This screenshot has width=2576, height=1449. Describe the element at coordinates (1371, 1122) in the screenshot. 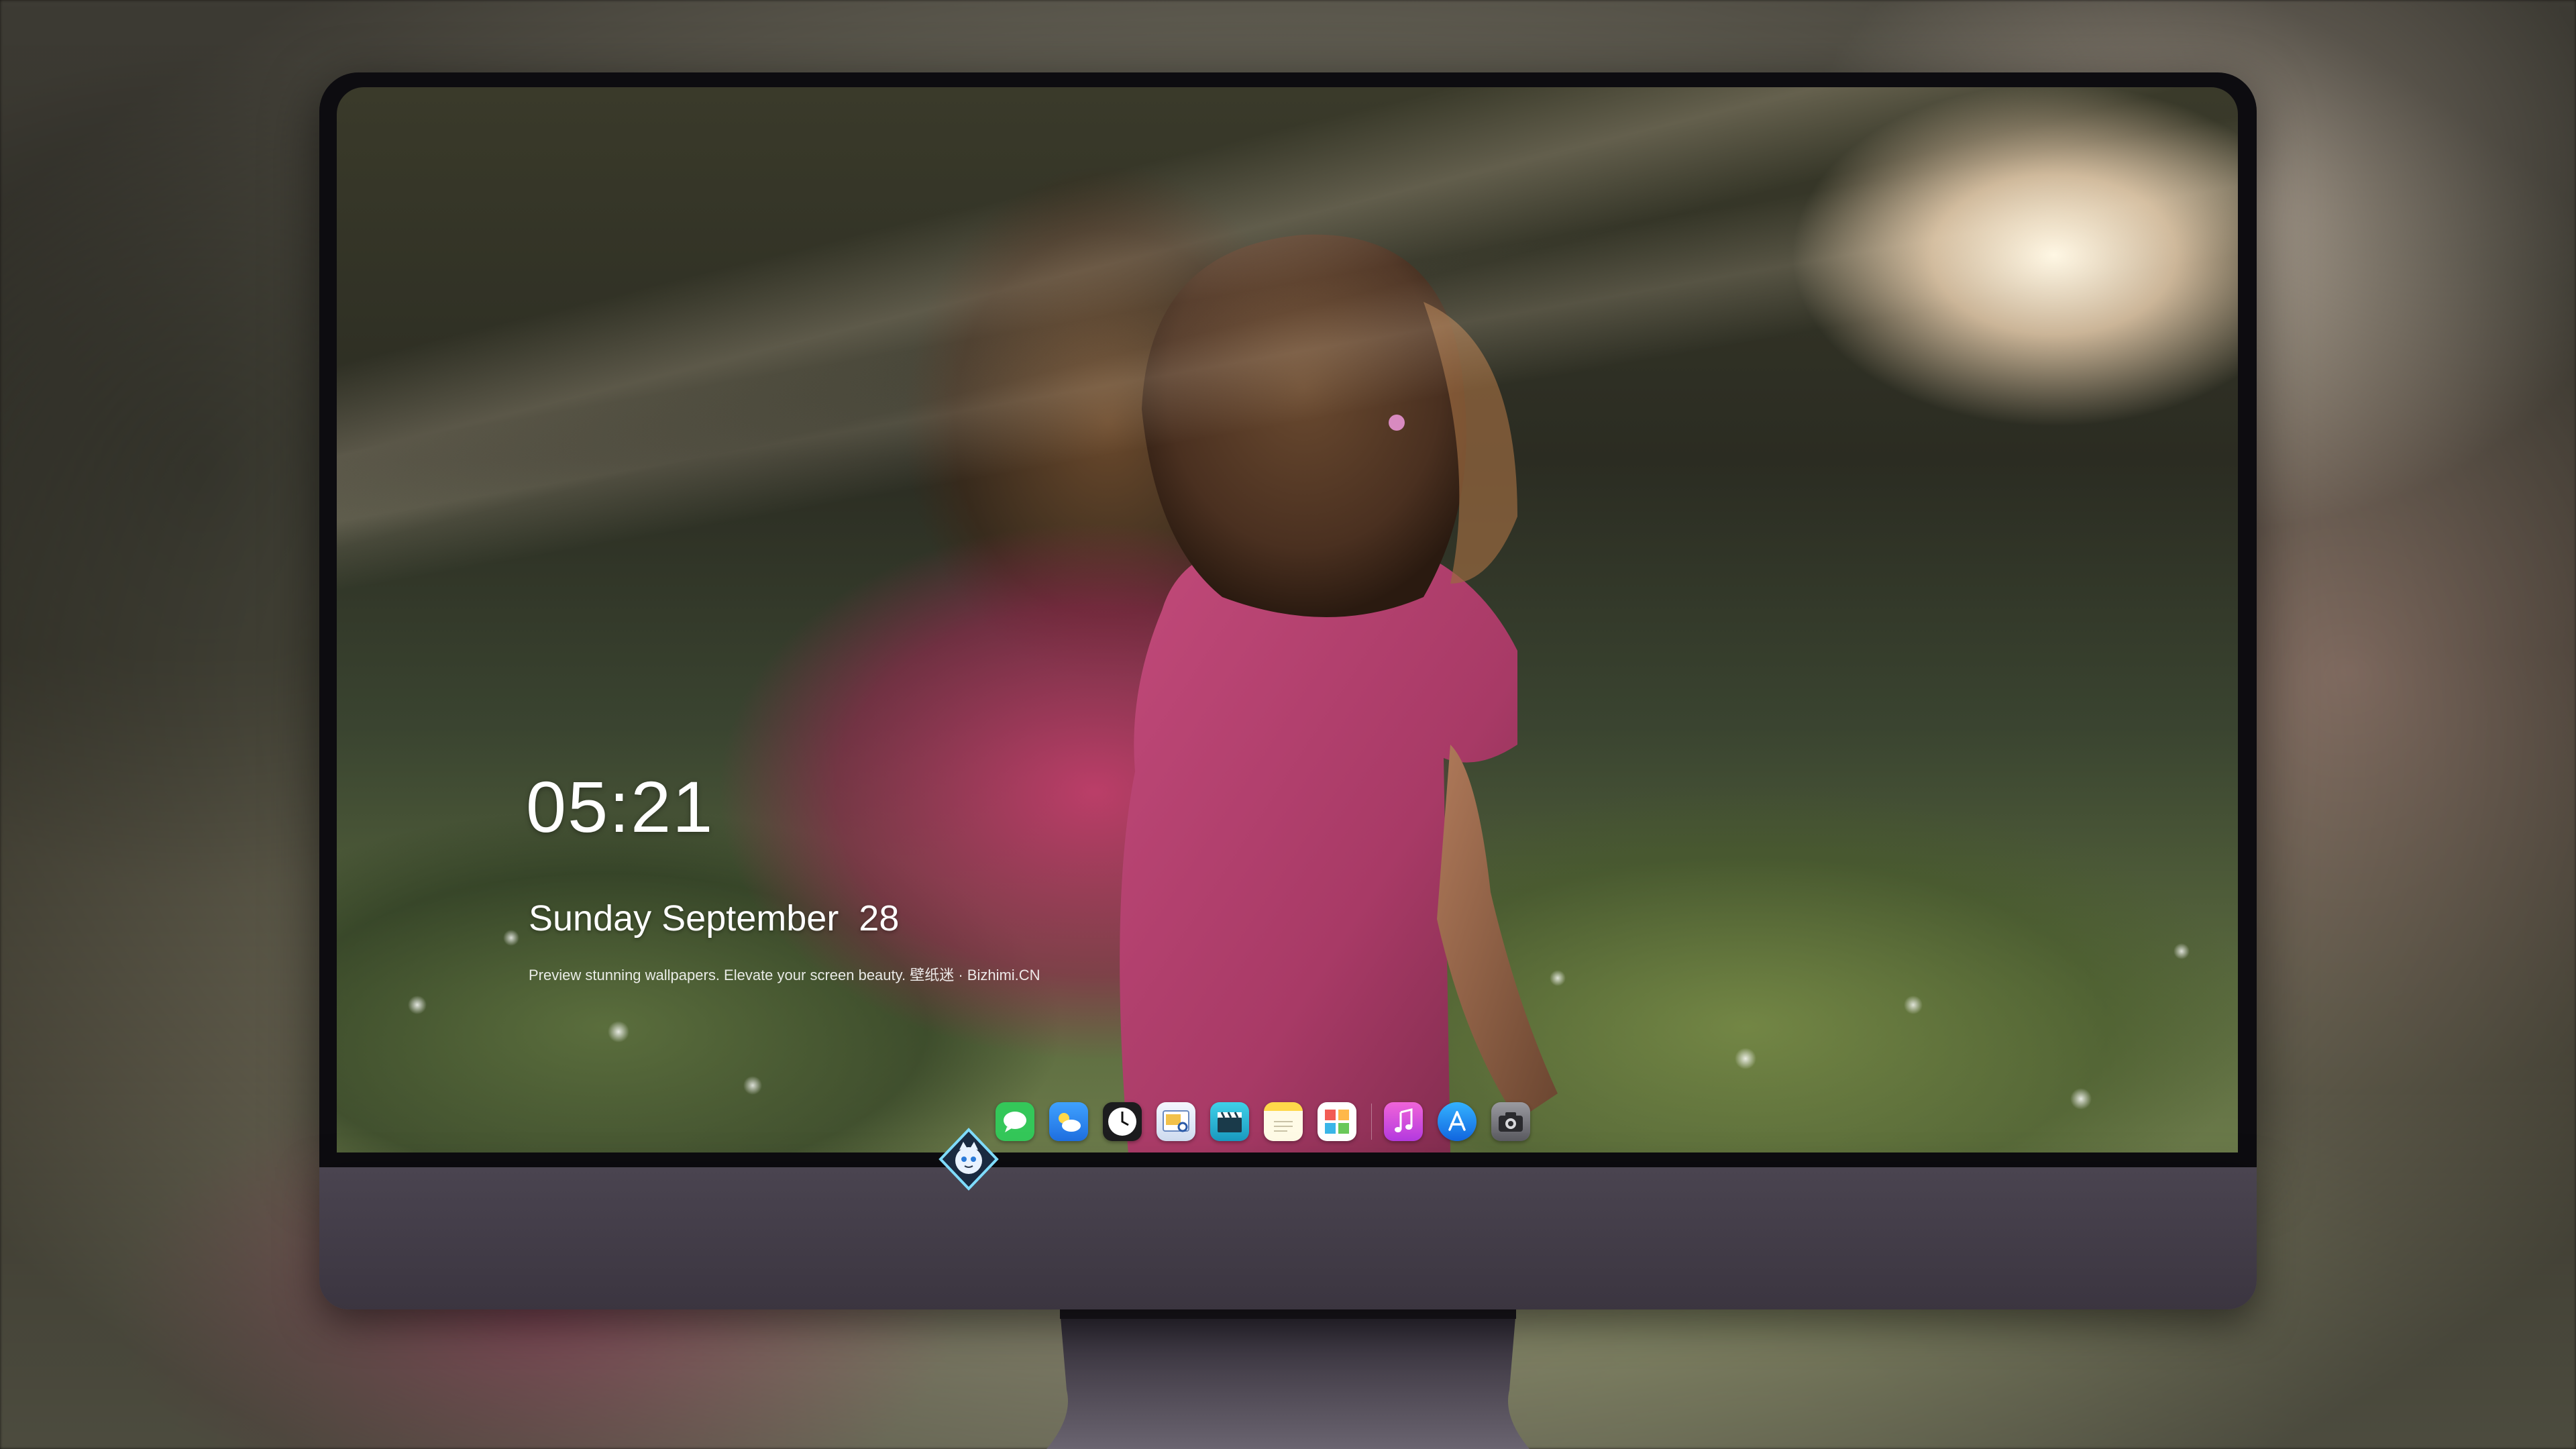

I see `dock-separator` at that location.